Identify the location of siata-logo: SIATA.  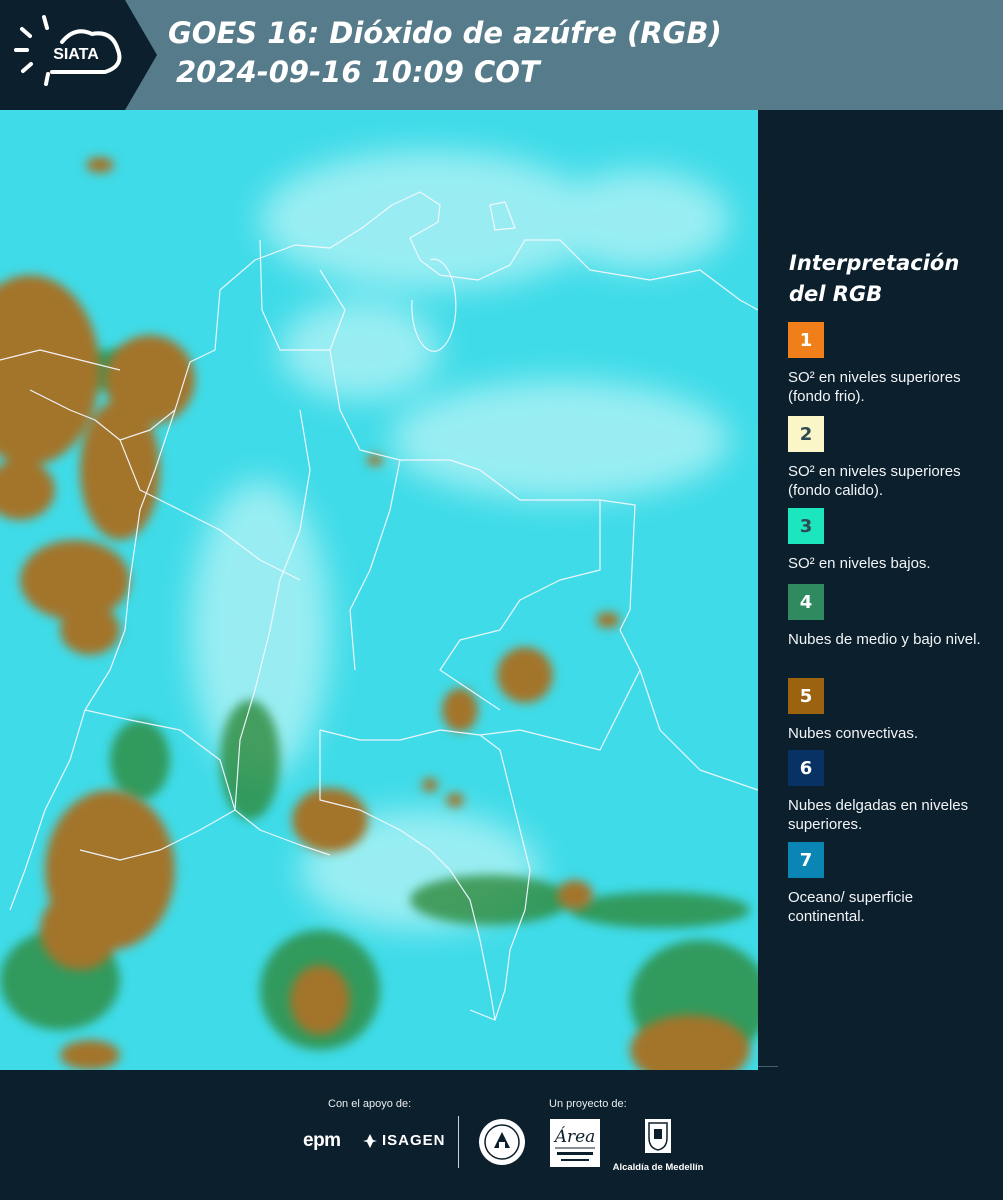
(80, 55).